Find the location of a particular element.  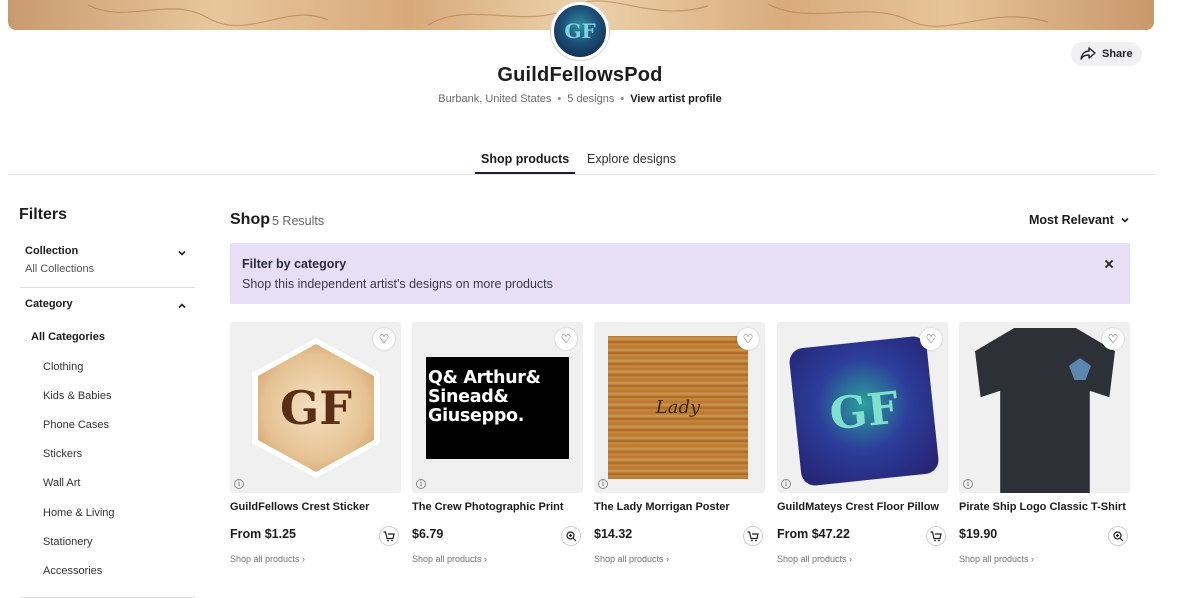

filter-collection: Collection All Collections is located at coordinates (107, 262).